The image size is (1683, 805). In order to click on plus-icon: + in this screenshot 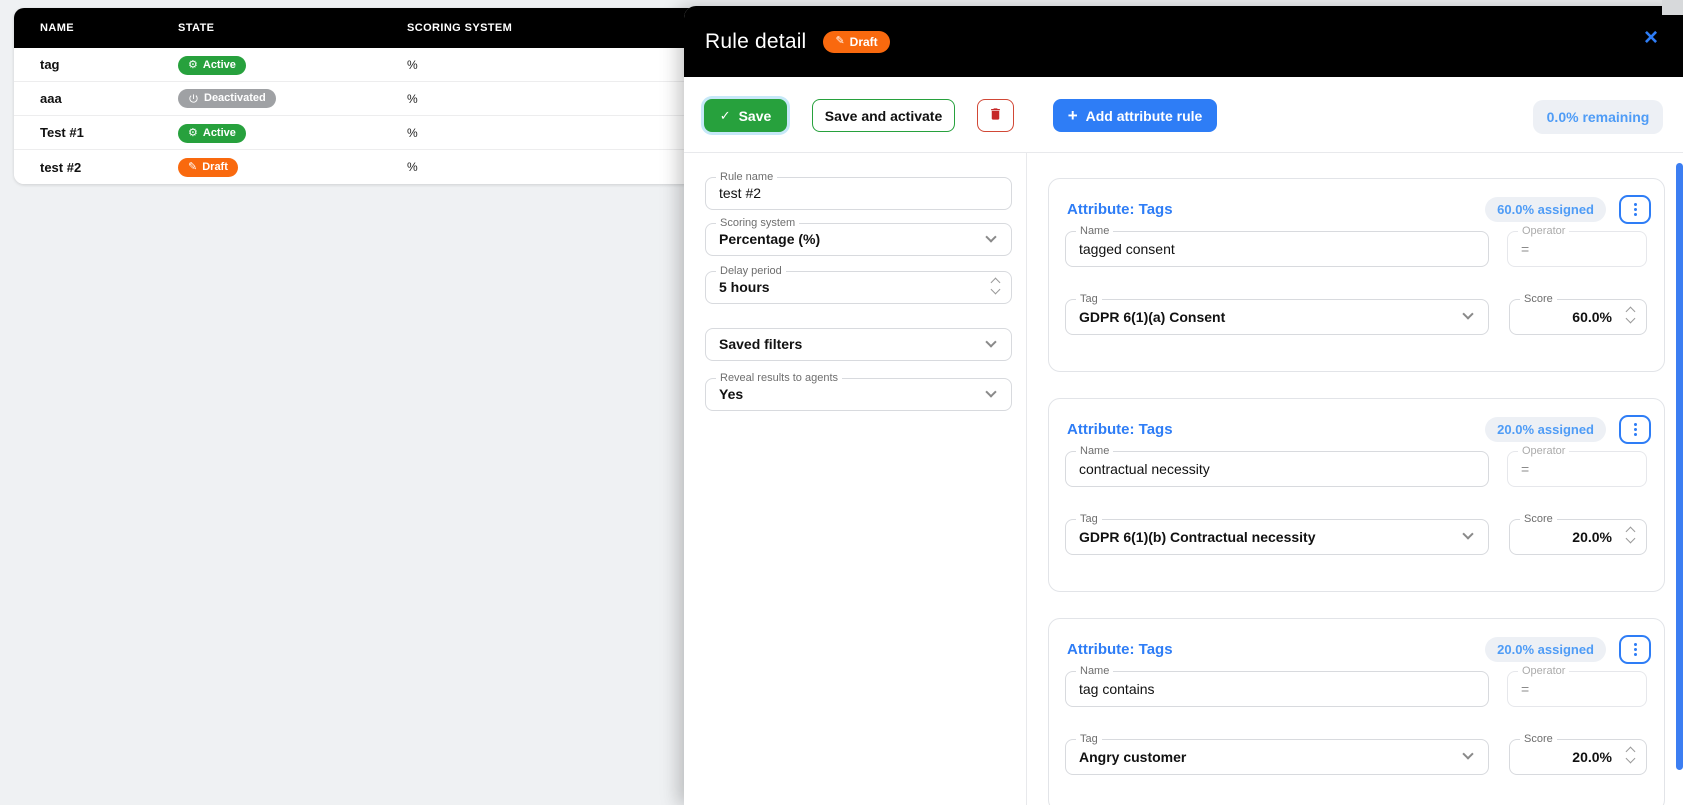, I will do `click(1072, 115)`.